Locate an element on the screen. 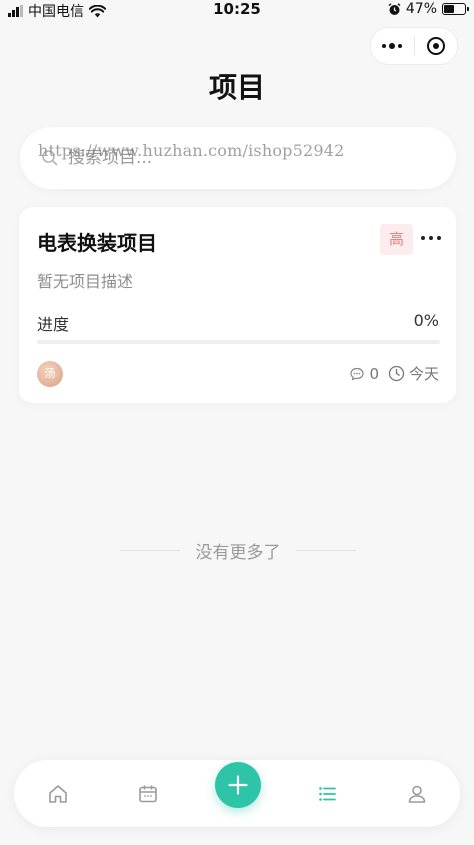  status-bar: 中国电信 10:25 47% is located at coordinates (237, 10).